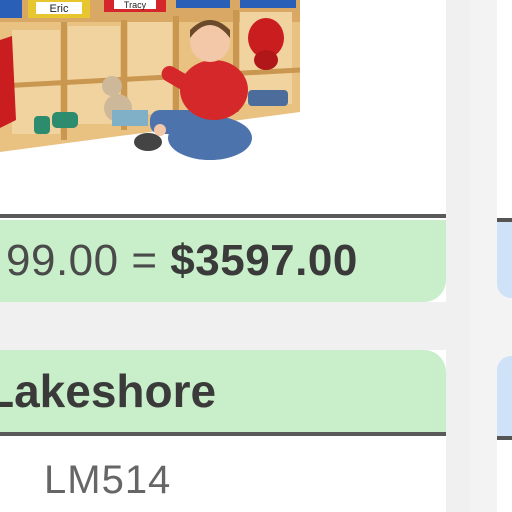 This screenshot has height=512, width=512. Describe the element at coordinates (108, 391) in the screenshot. I see `brand-name: Lakeshore` at that location.